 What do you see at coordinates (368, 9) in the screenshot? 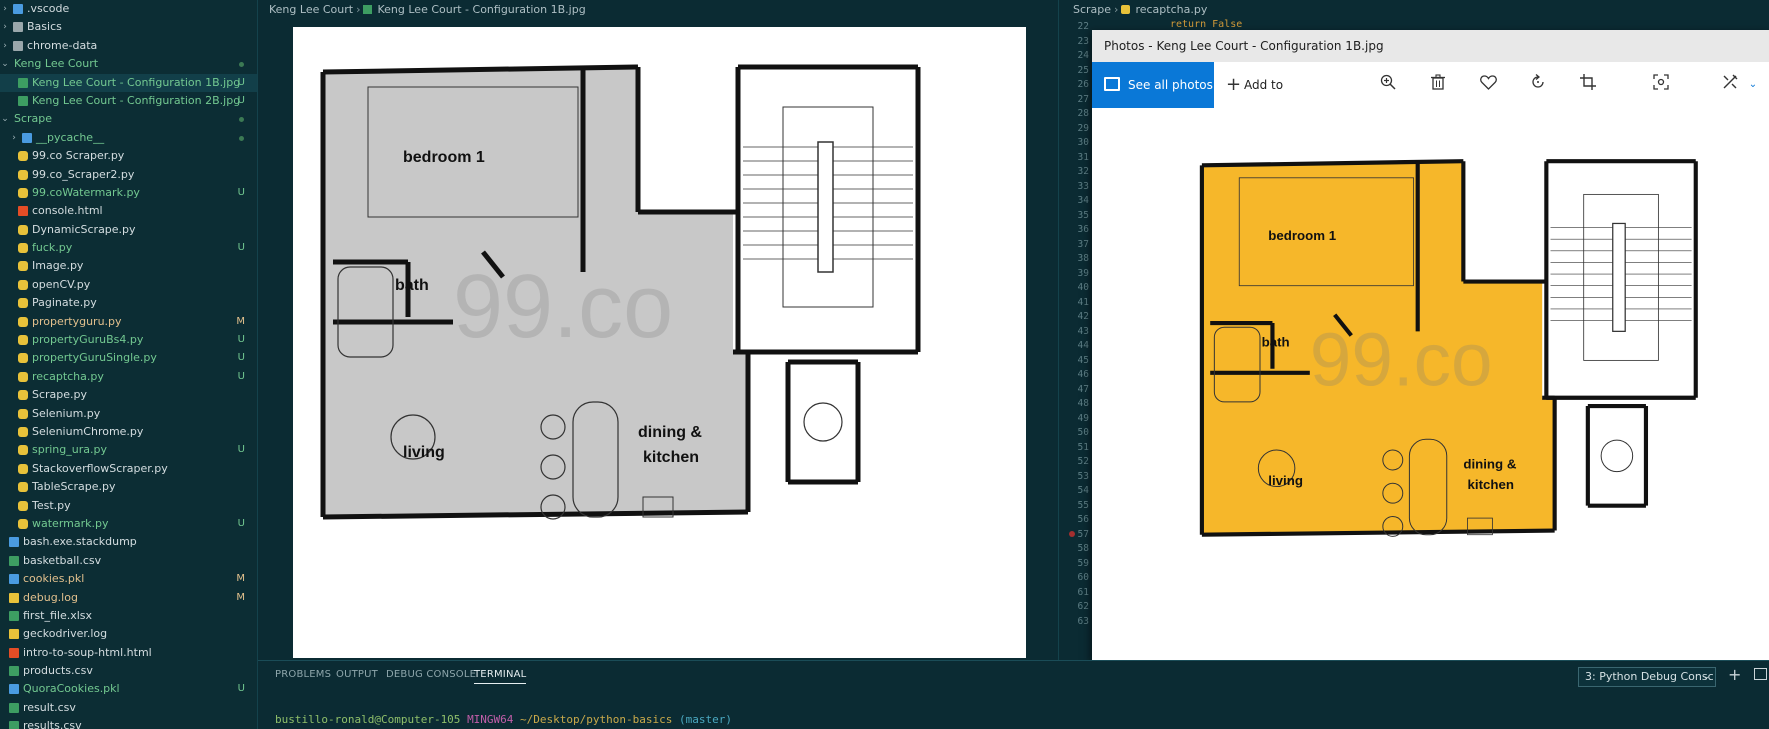
I see `image-file-icon` at bounding box center [368, 9].